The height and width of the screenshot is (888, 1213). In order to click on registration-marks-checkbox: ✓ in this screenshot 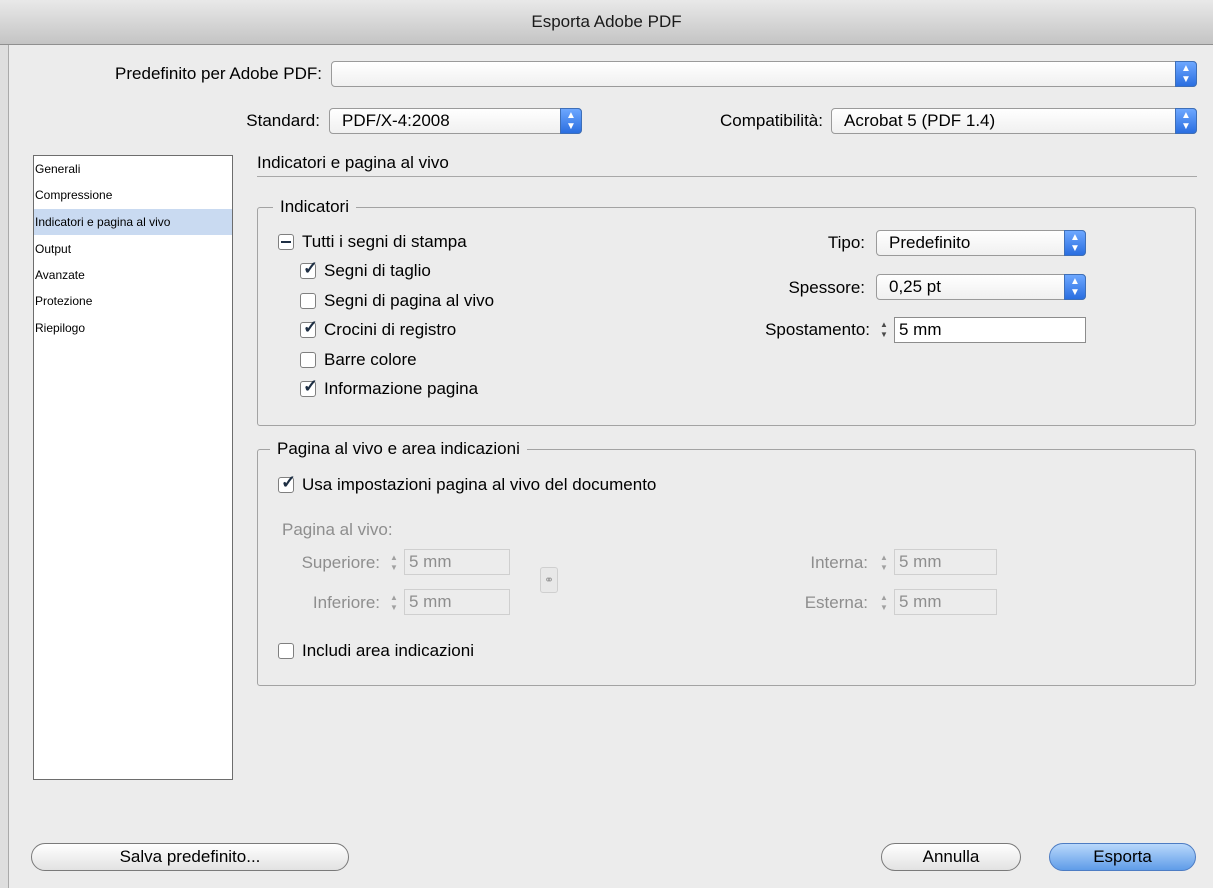, I will do `click(309, 327)`.